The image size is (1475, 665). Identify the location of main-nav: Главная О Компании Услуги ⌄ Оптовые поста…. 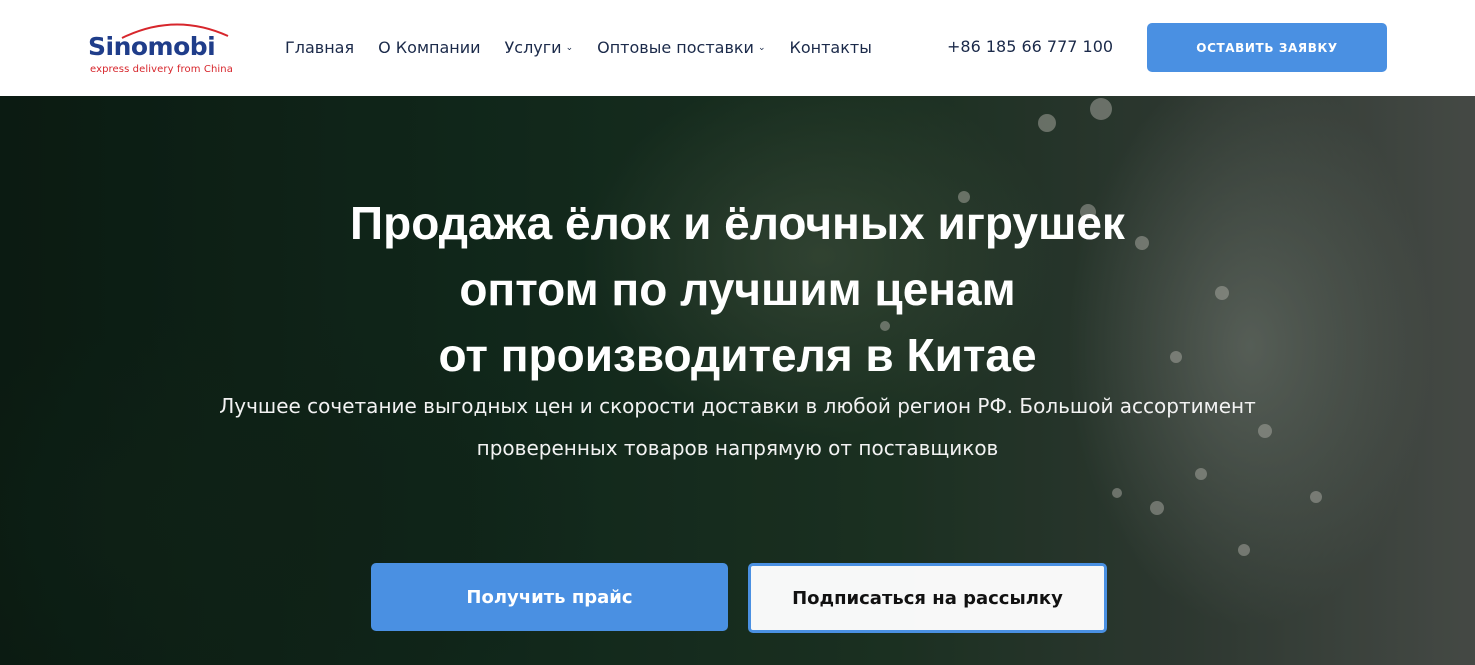
(578, 47).